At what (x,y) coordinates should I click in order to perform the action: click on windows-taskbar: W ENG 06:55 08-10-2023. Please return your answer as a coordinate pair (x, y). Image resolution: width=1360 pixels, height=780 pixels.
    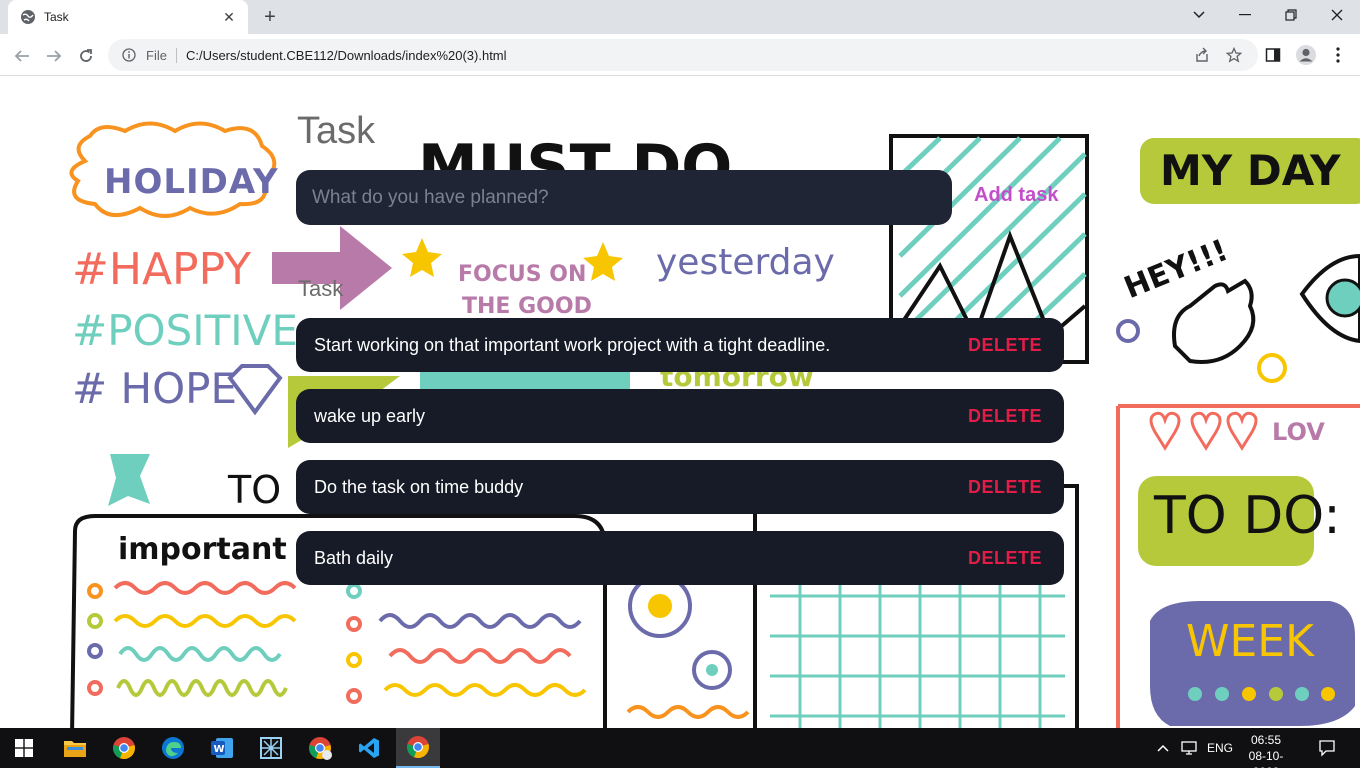
    Looking at the image, I should click on (680, 753).